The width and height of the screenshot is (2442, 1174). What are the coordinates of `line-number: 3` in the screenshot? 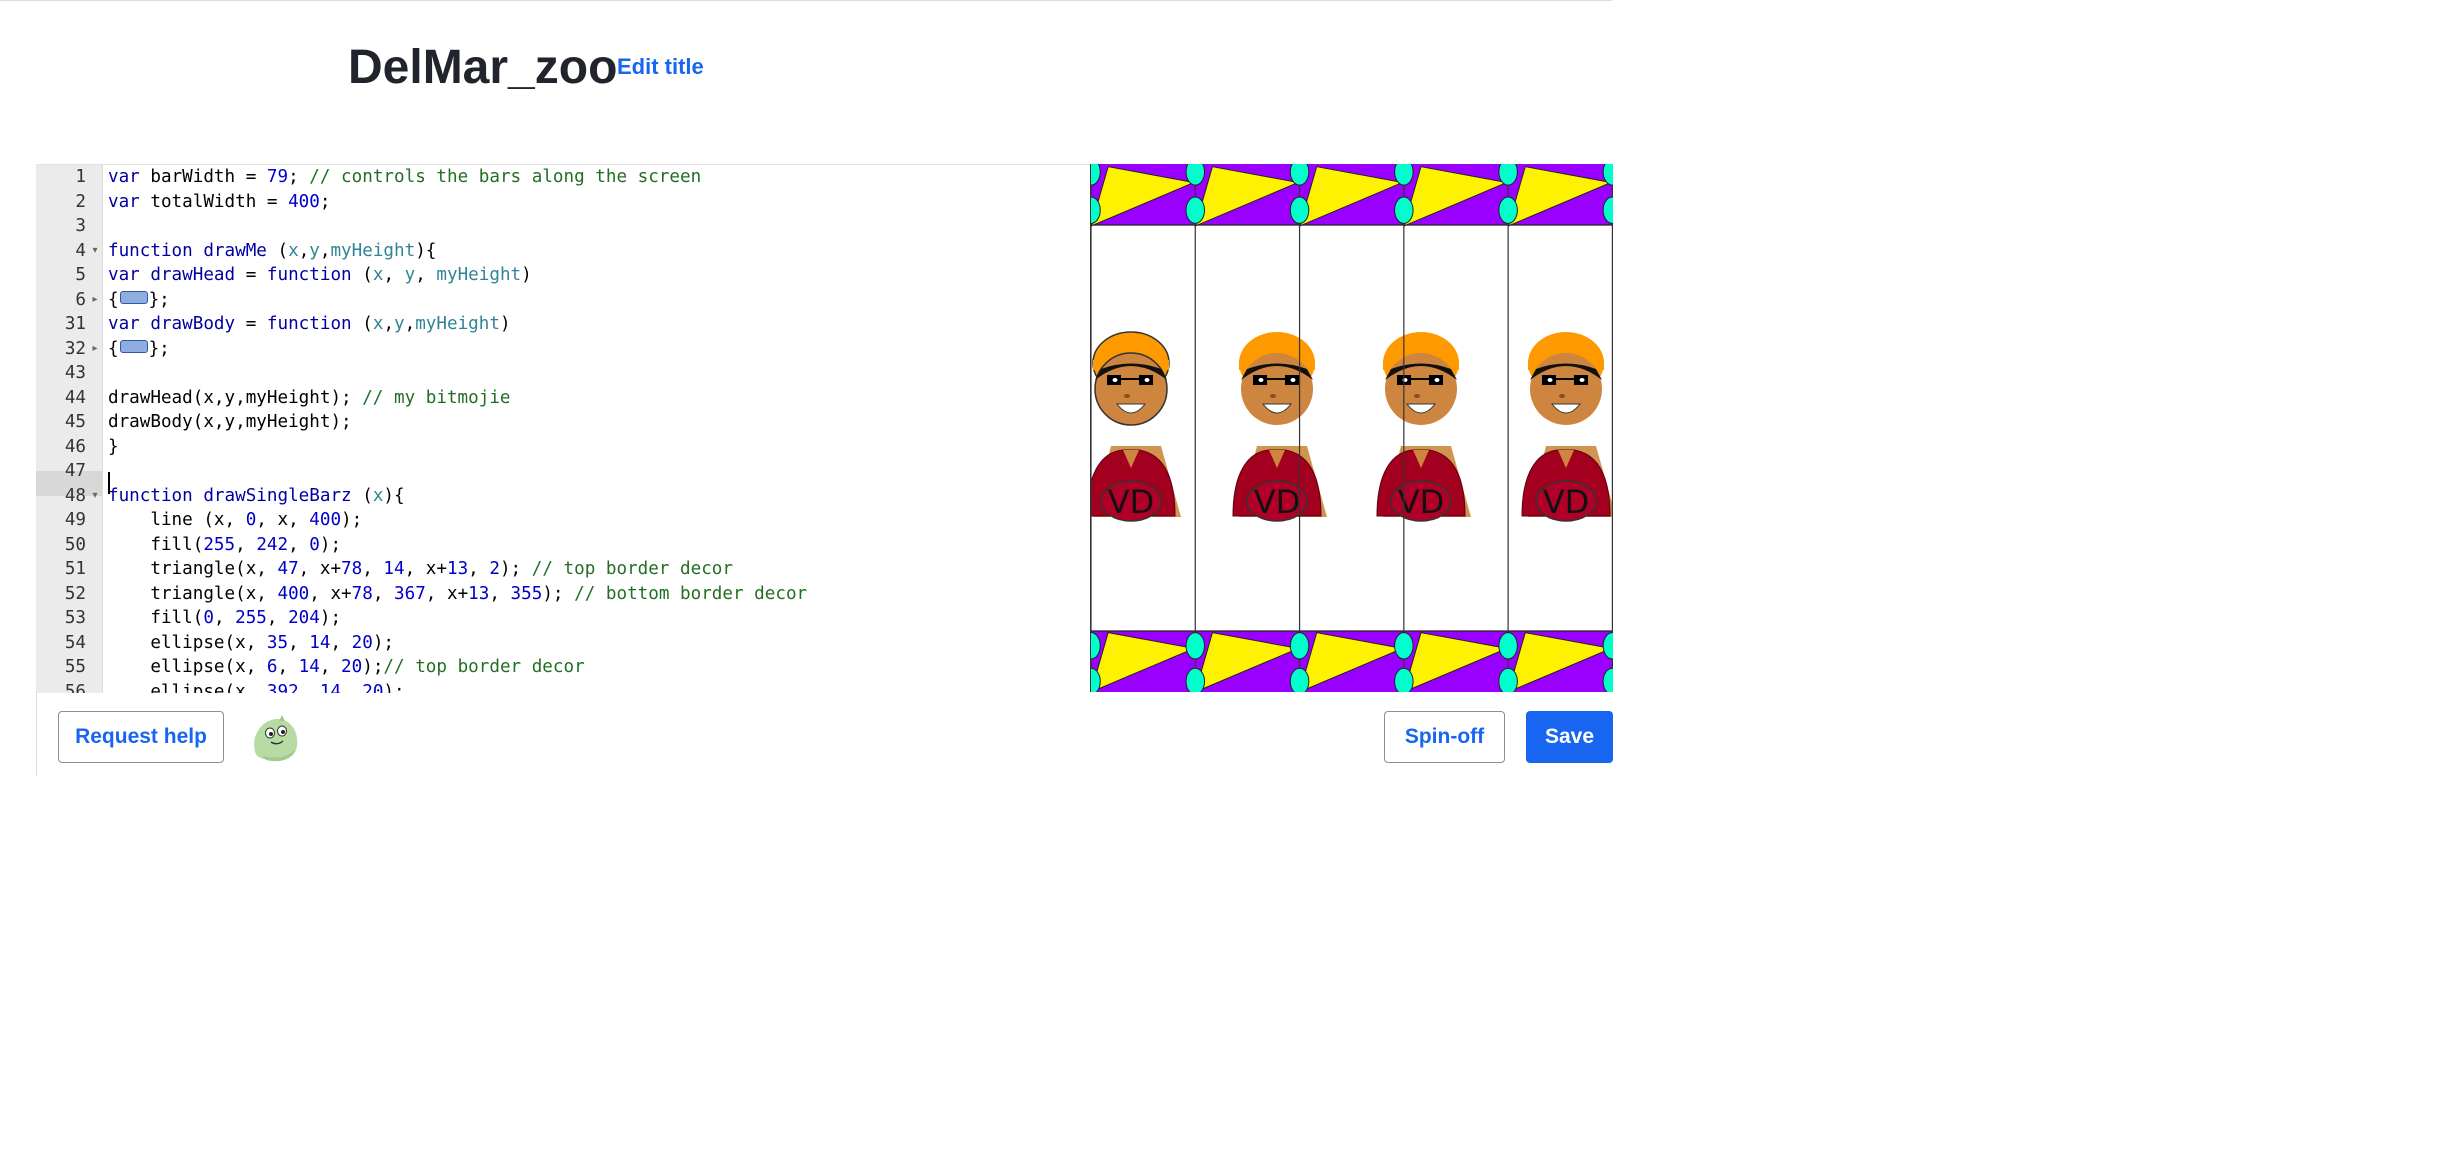 It's located at (80, 226).